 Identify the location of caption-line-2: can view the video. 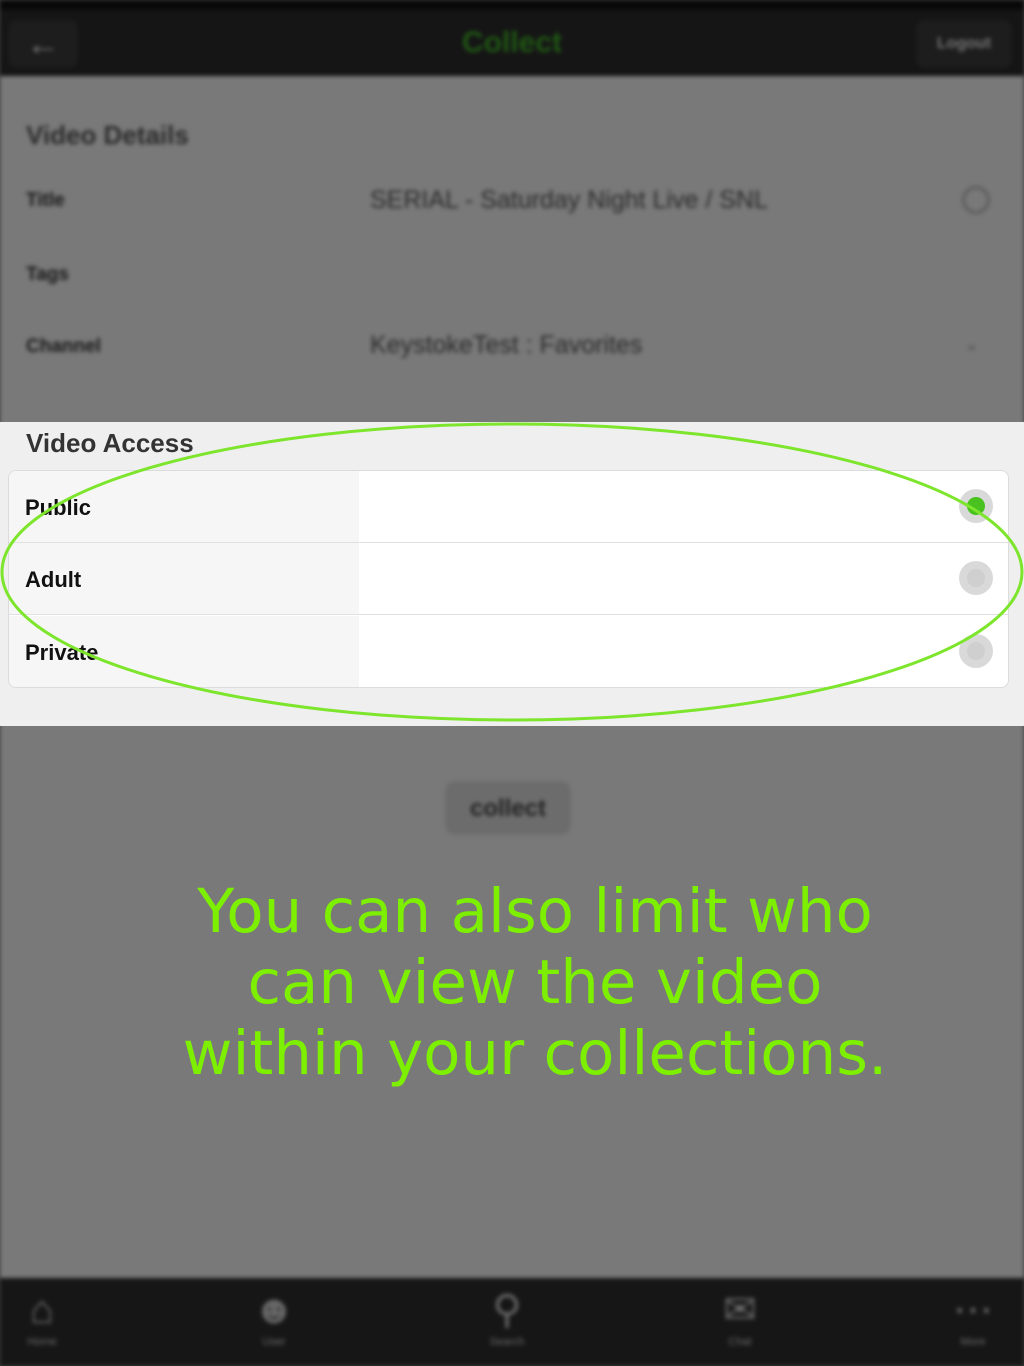
(535, 982).